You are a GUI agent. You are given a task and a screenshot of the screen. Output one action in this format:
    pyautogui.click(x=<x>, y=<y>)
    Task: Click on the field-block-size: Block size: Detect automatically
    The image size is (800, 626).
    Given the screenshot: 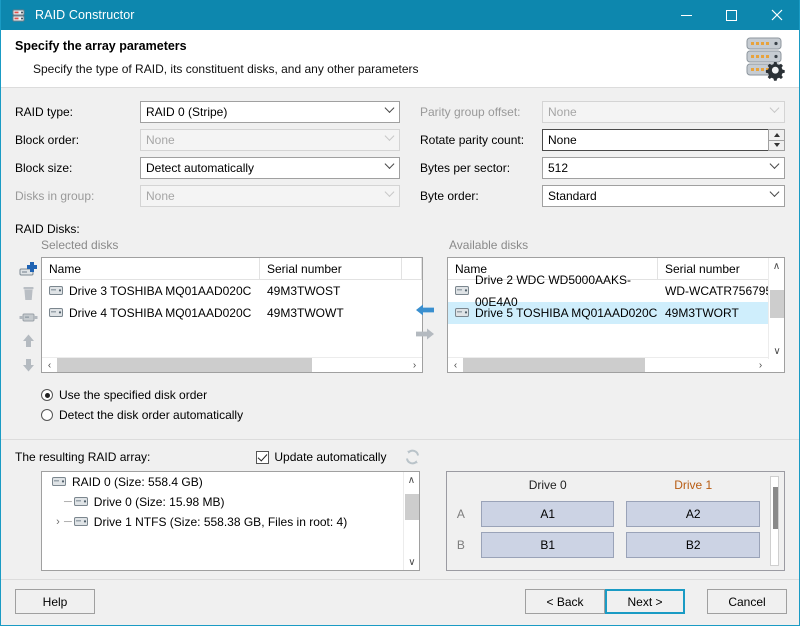 What is the action you would take?
    pyautogui.click(x=207, y=168)
    